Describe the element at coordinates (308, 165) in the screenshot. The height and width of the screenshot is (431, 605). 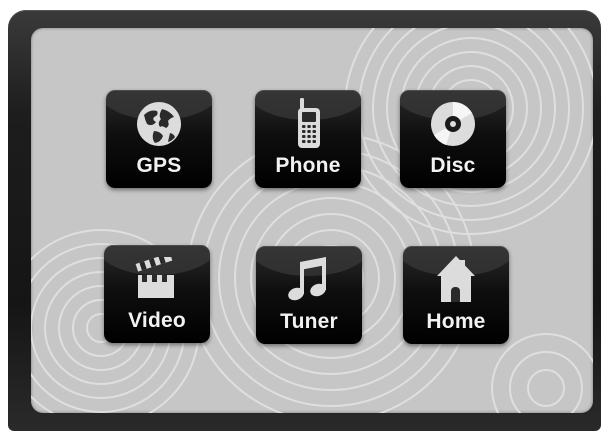
I see `phone-label: Phone` at that location.